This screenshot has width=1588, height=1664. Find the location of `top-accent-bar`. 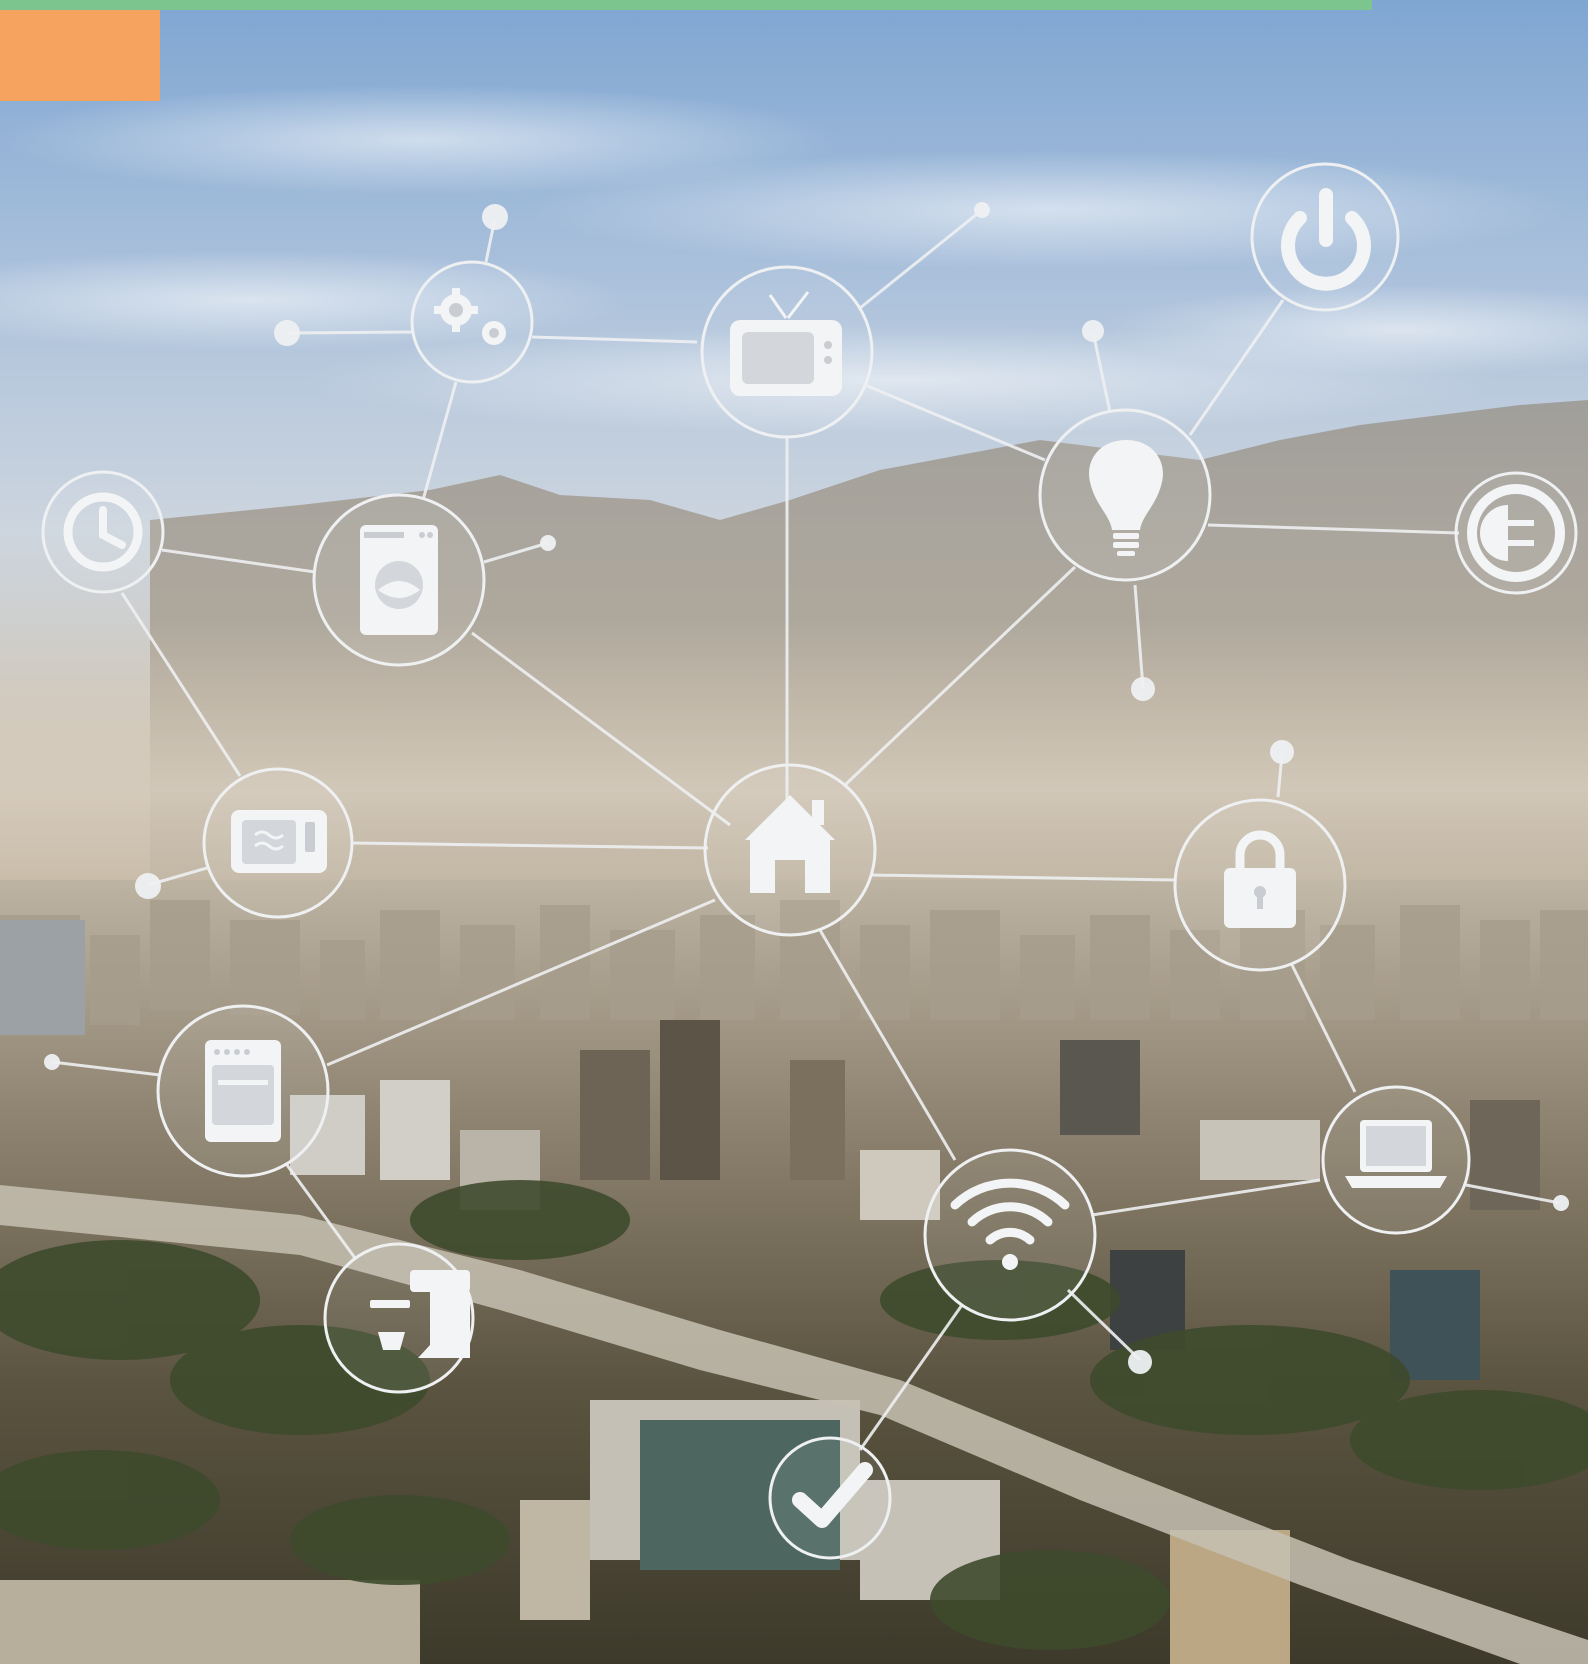

top-accent-bar is located at coordinates (686, 5).